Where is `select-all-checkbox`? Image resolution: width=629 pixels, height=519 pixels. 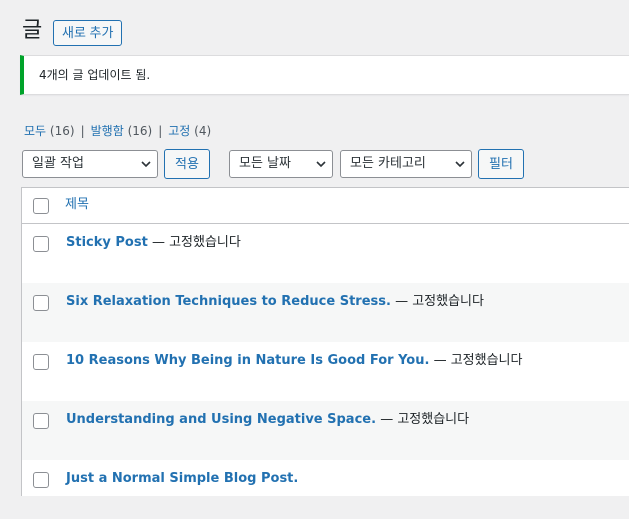
select-all-checkbox is located at coordinates (41, 206).